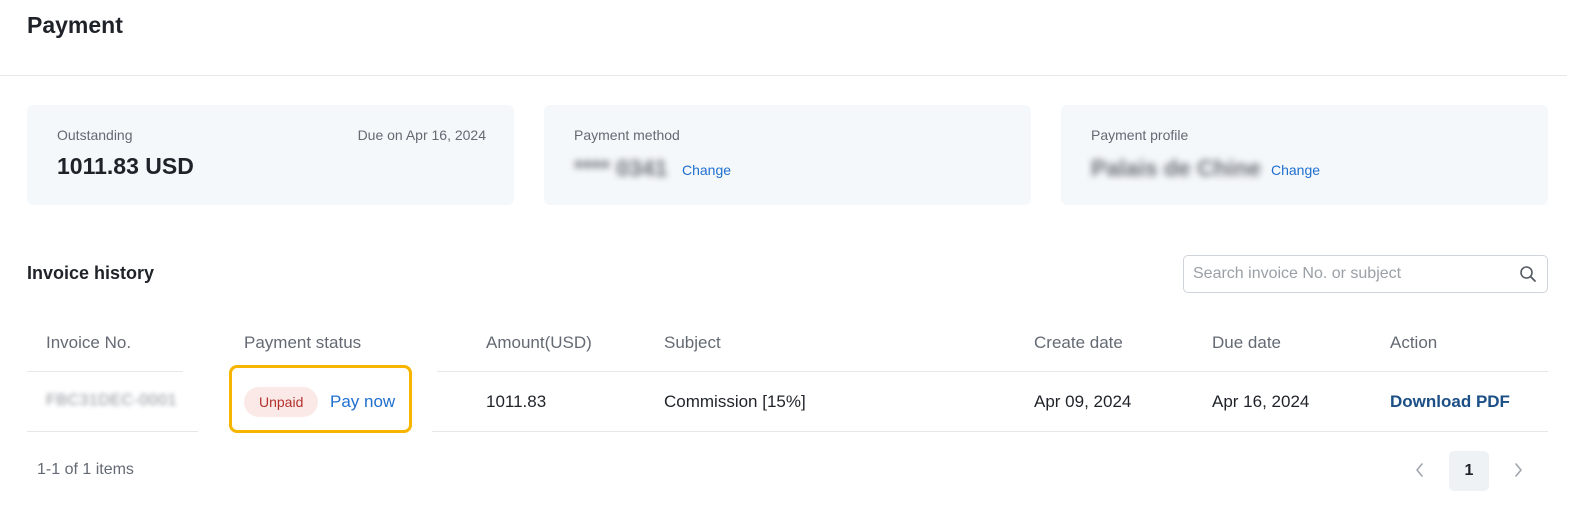 Image resolution: width=1587 pixels, height=512 pixels. What do you see at coordinates (91, 273) in the screenshot?
I see `invoice-history-title: Invoice history` at bounding box center [91, 273].